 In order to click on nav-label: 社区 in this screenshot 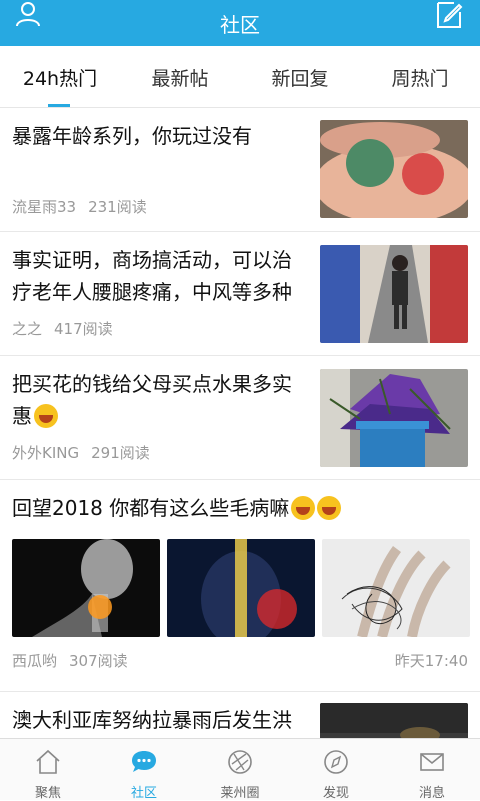, I will do `click(143, 793)`.